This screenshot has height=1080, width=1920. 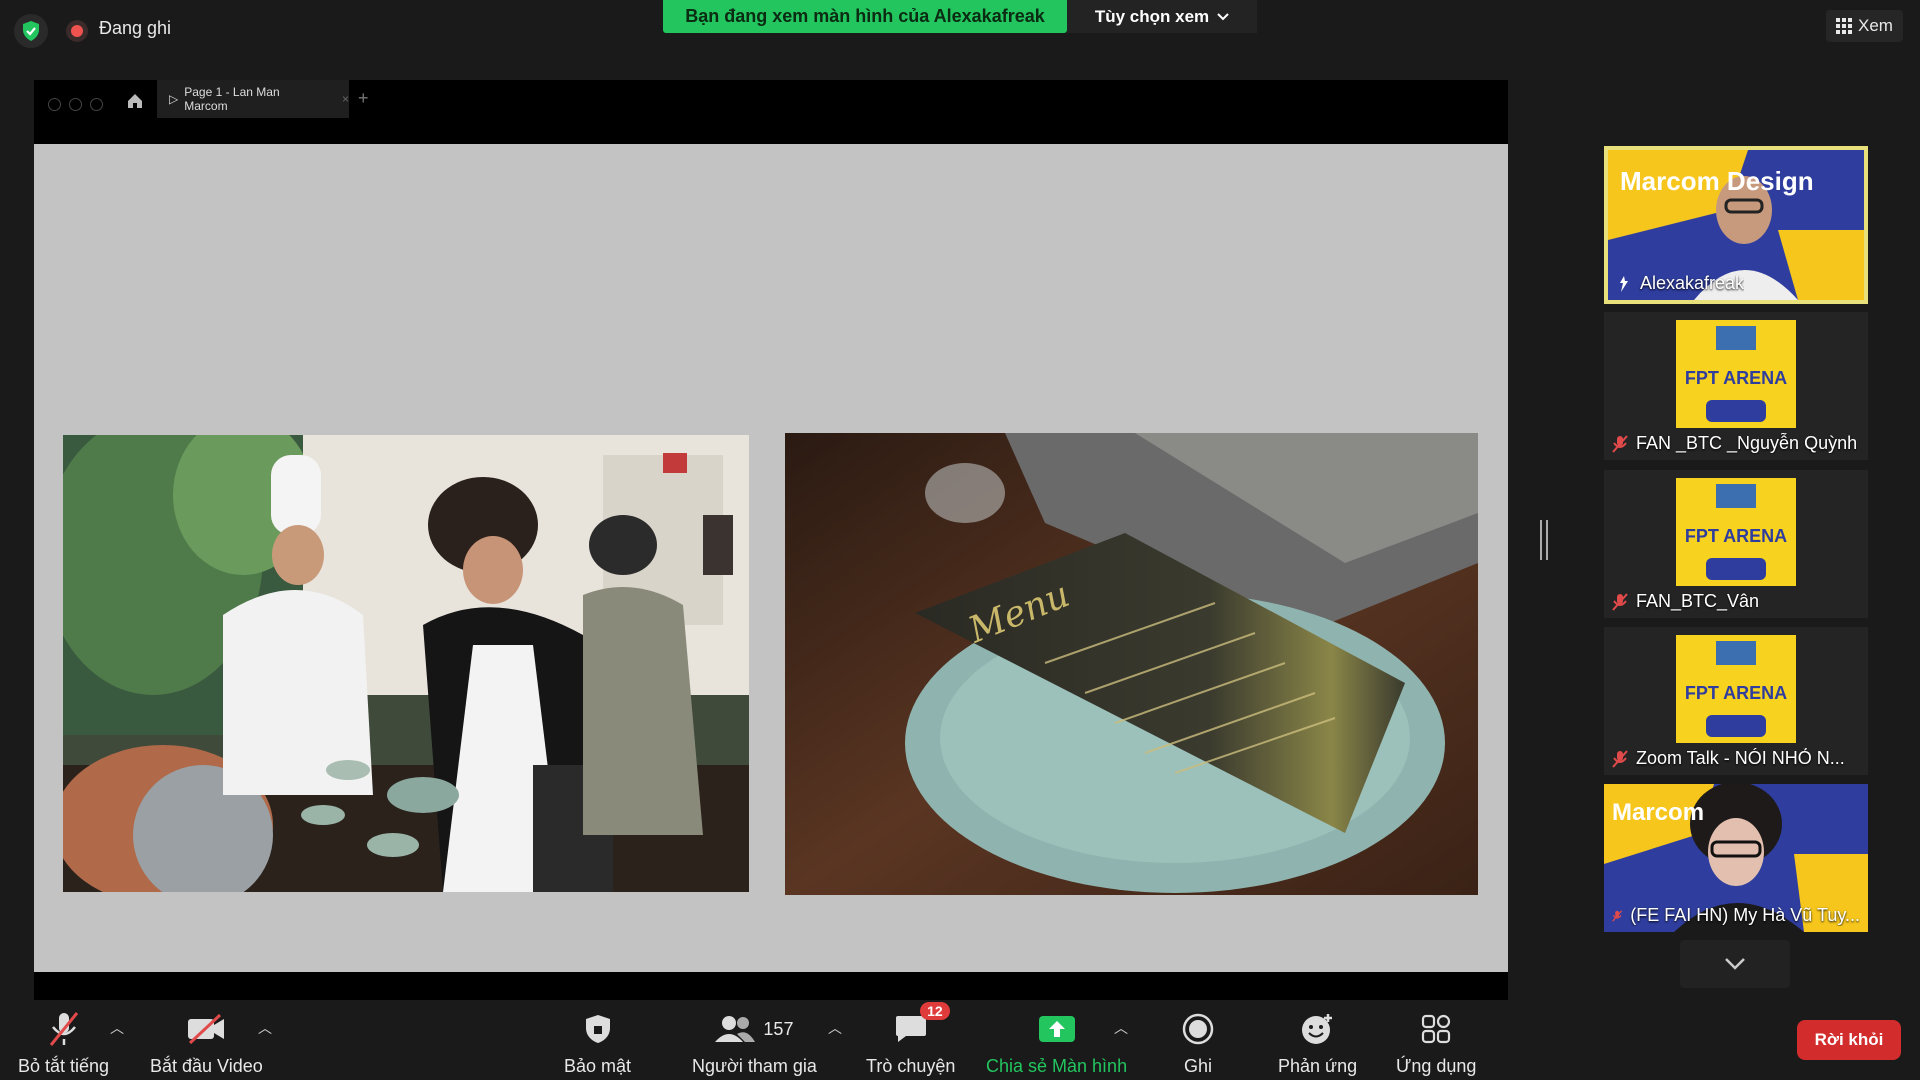 What do you see at coordinates (174, 99) in the screenshot?
I see `play-icon: ▷` at bounding box center [174, 99].